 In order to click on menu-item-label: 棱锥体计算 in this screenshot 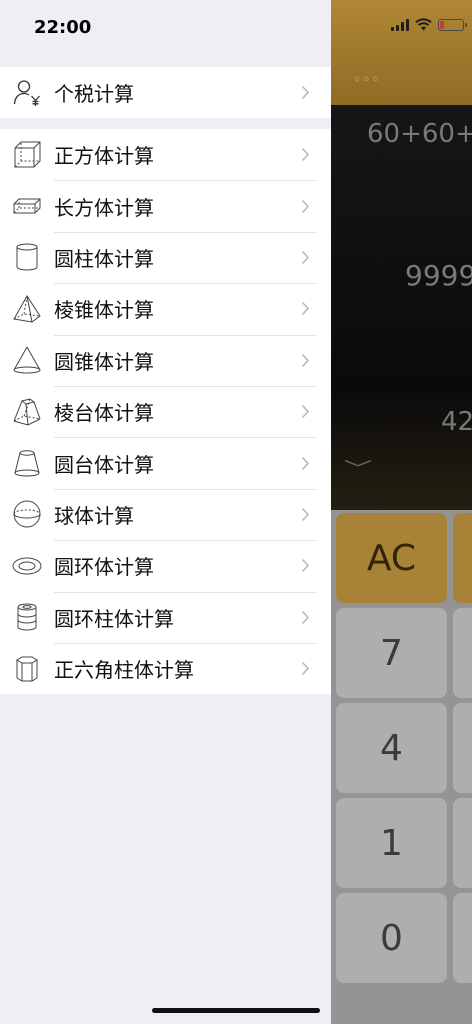, I will do `click(104, 310)`.